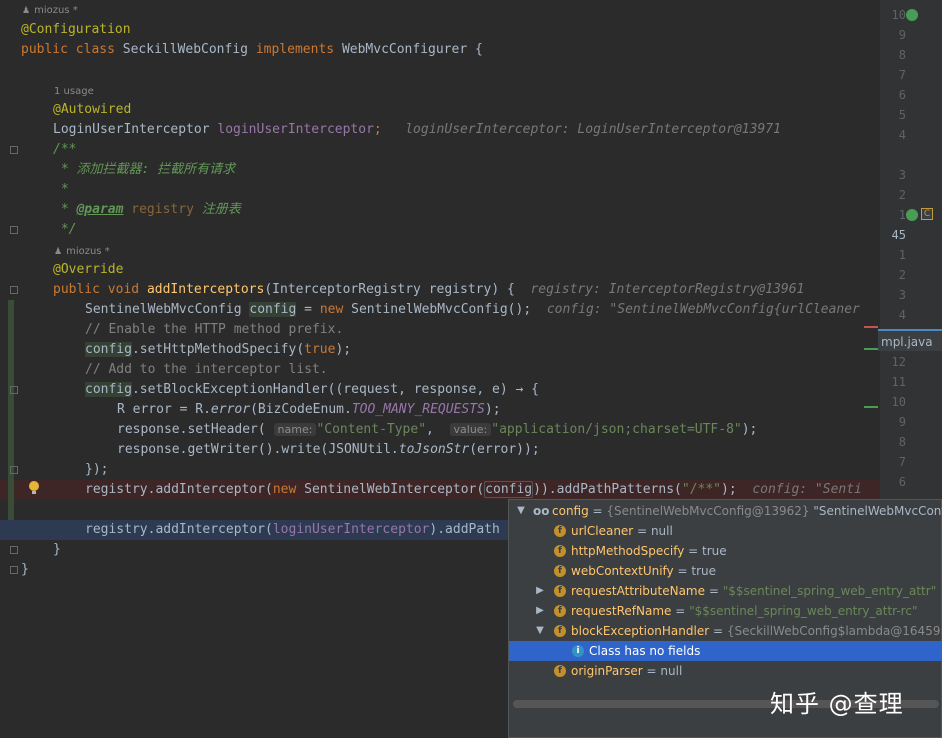 This screenshot has width=942, height=738. Describe the element at coordinates (725, 551) in the screenshot. I see `debug-row-field: f httpMethodSpecify = true` at that location.